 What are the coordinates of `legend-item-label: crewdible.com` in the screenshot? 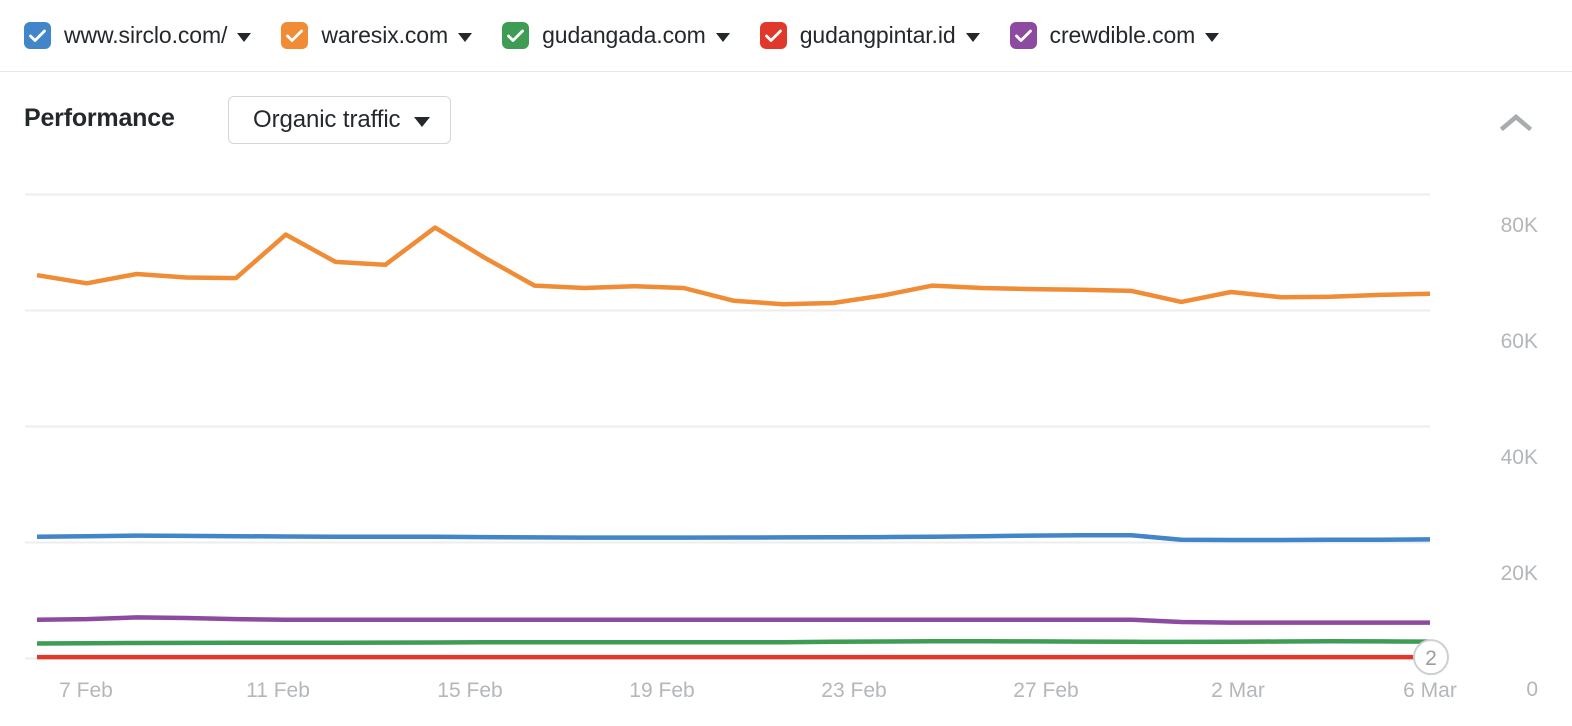 It's located at (1122, 35).